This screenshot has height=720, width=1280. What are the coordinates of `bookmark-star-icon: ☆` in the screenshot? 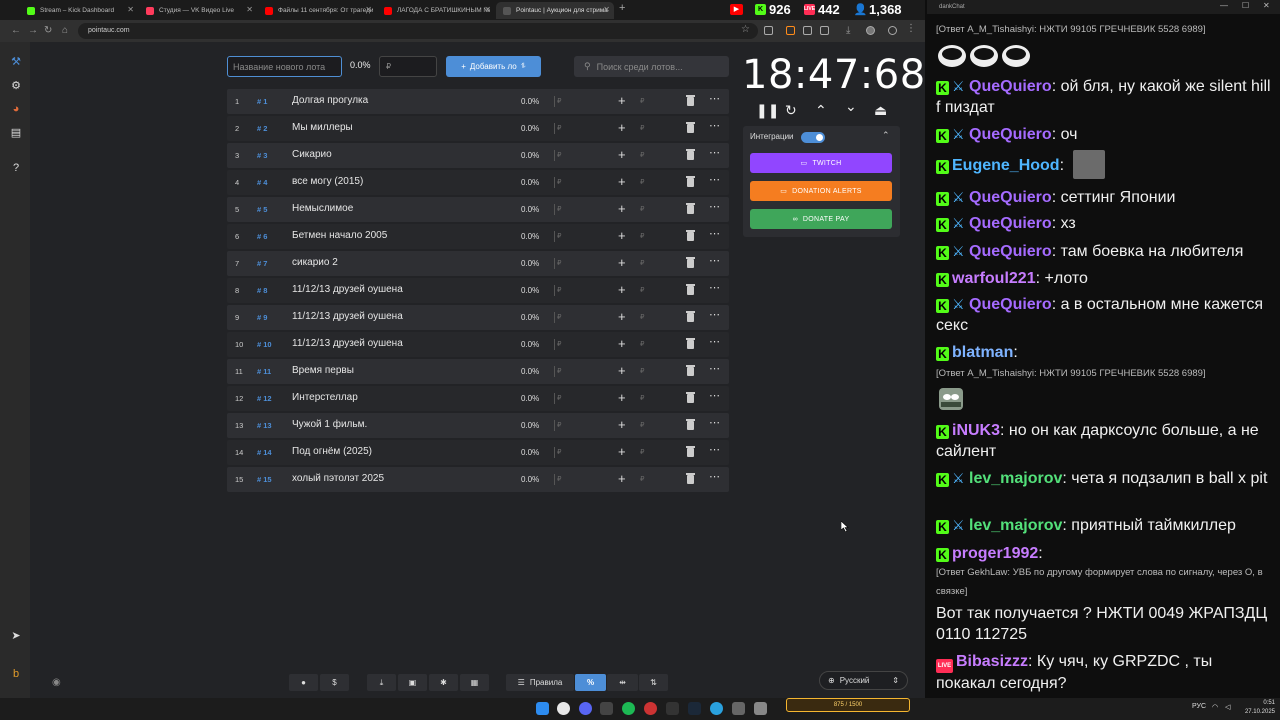 It's located at (745, 29).